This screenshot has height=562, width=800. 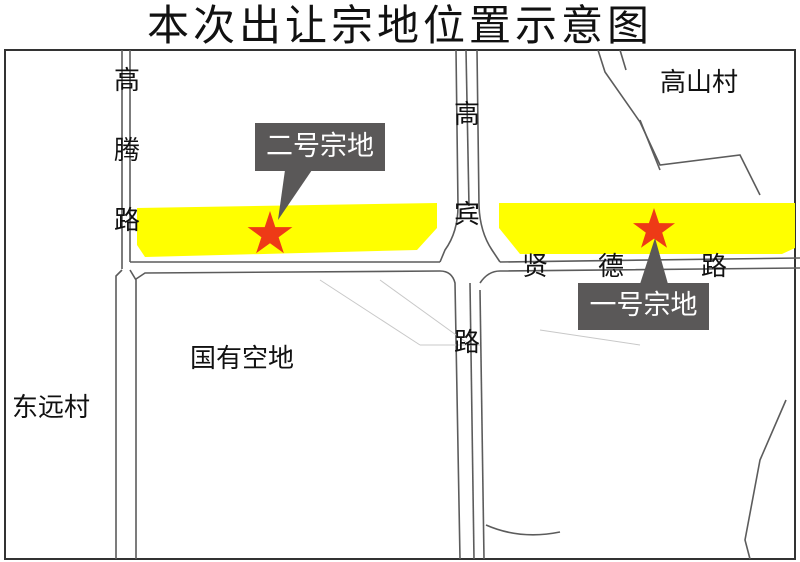 What do you see at coordinates (51, 408) in the screenshot?
I see `village-label-dongyuan: 东远村` at bounding box center [51, 408].